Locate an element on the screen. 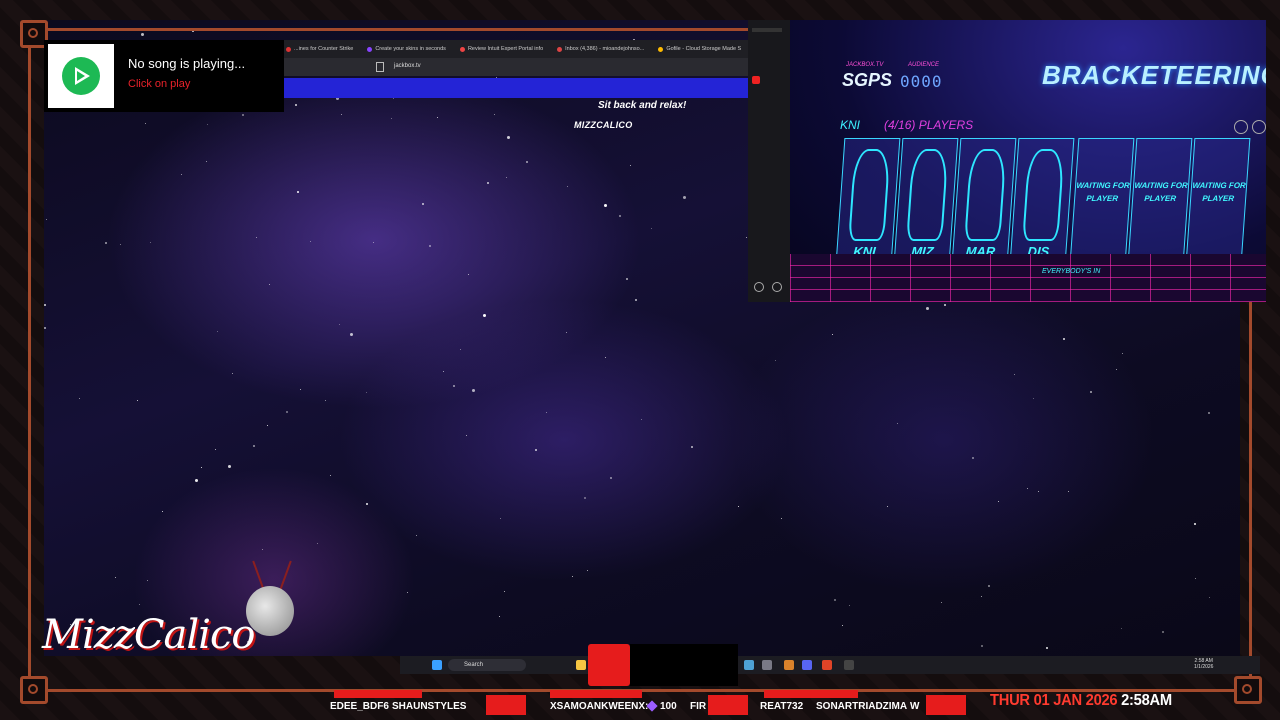 Image resolution: width=1280 pixels, height=720 pixels. jackbox-header-bar: MIZZCALICO is located at coordinates (516, 104).